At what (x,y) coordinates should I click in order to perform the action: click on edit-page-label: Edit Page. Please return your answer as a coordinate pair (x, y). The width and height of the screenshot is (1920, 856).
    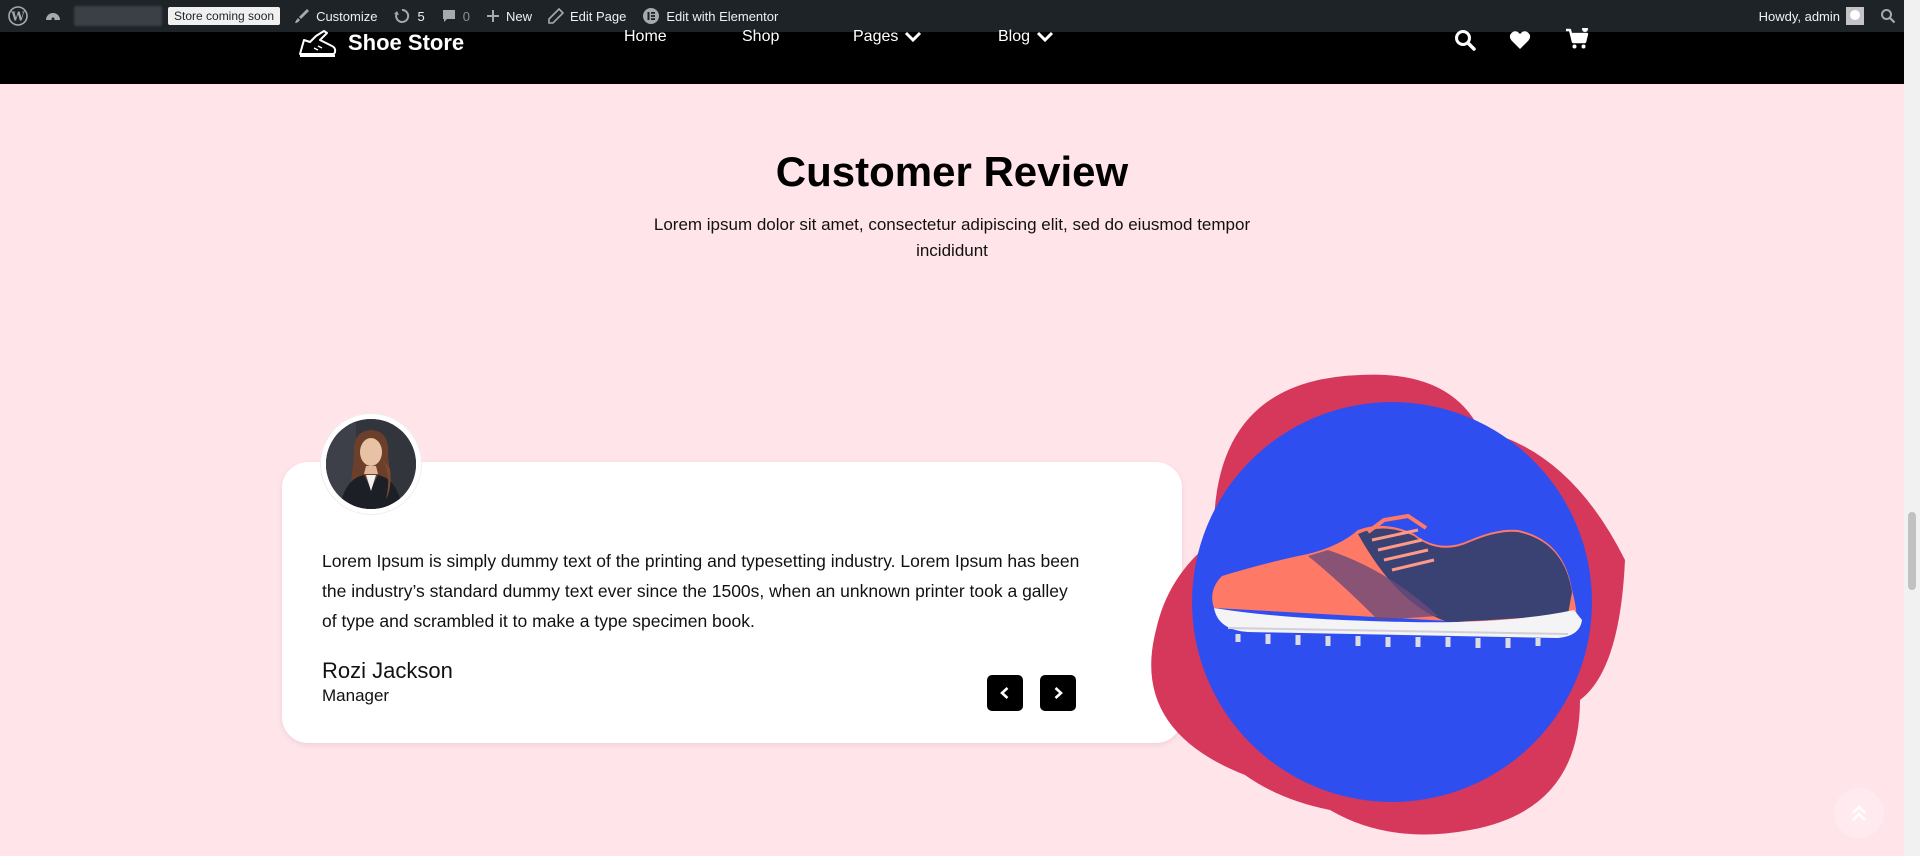
    Looking at the image, I should click on (598, 16).